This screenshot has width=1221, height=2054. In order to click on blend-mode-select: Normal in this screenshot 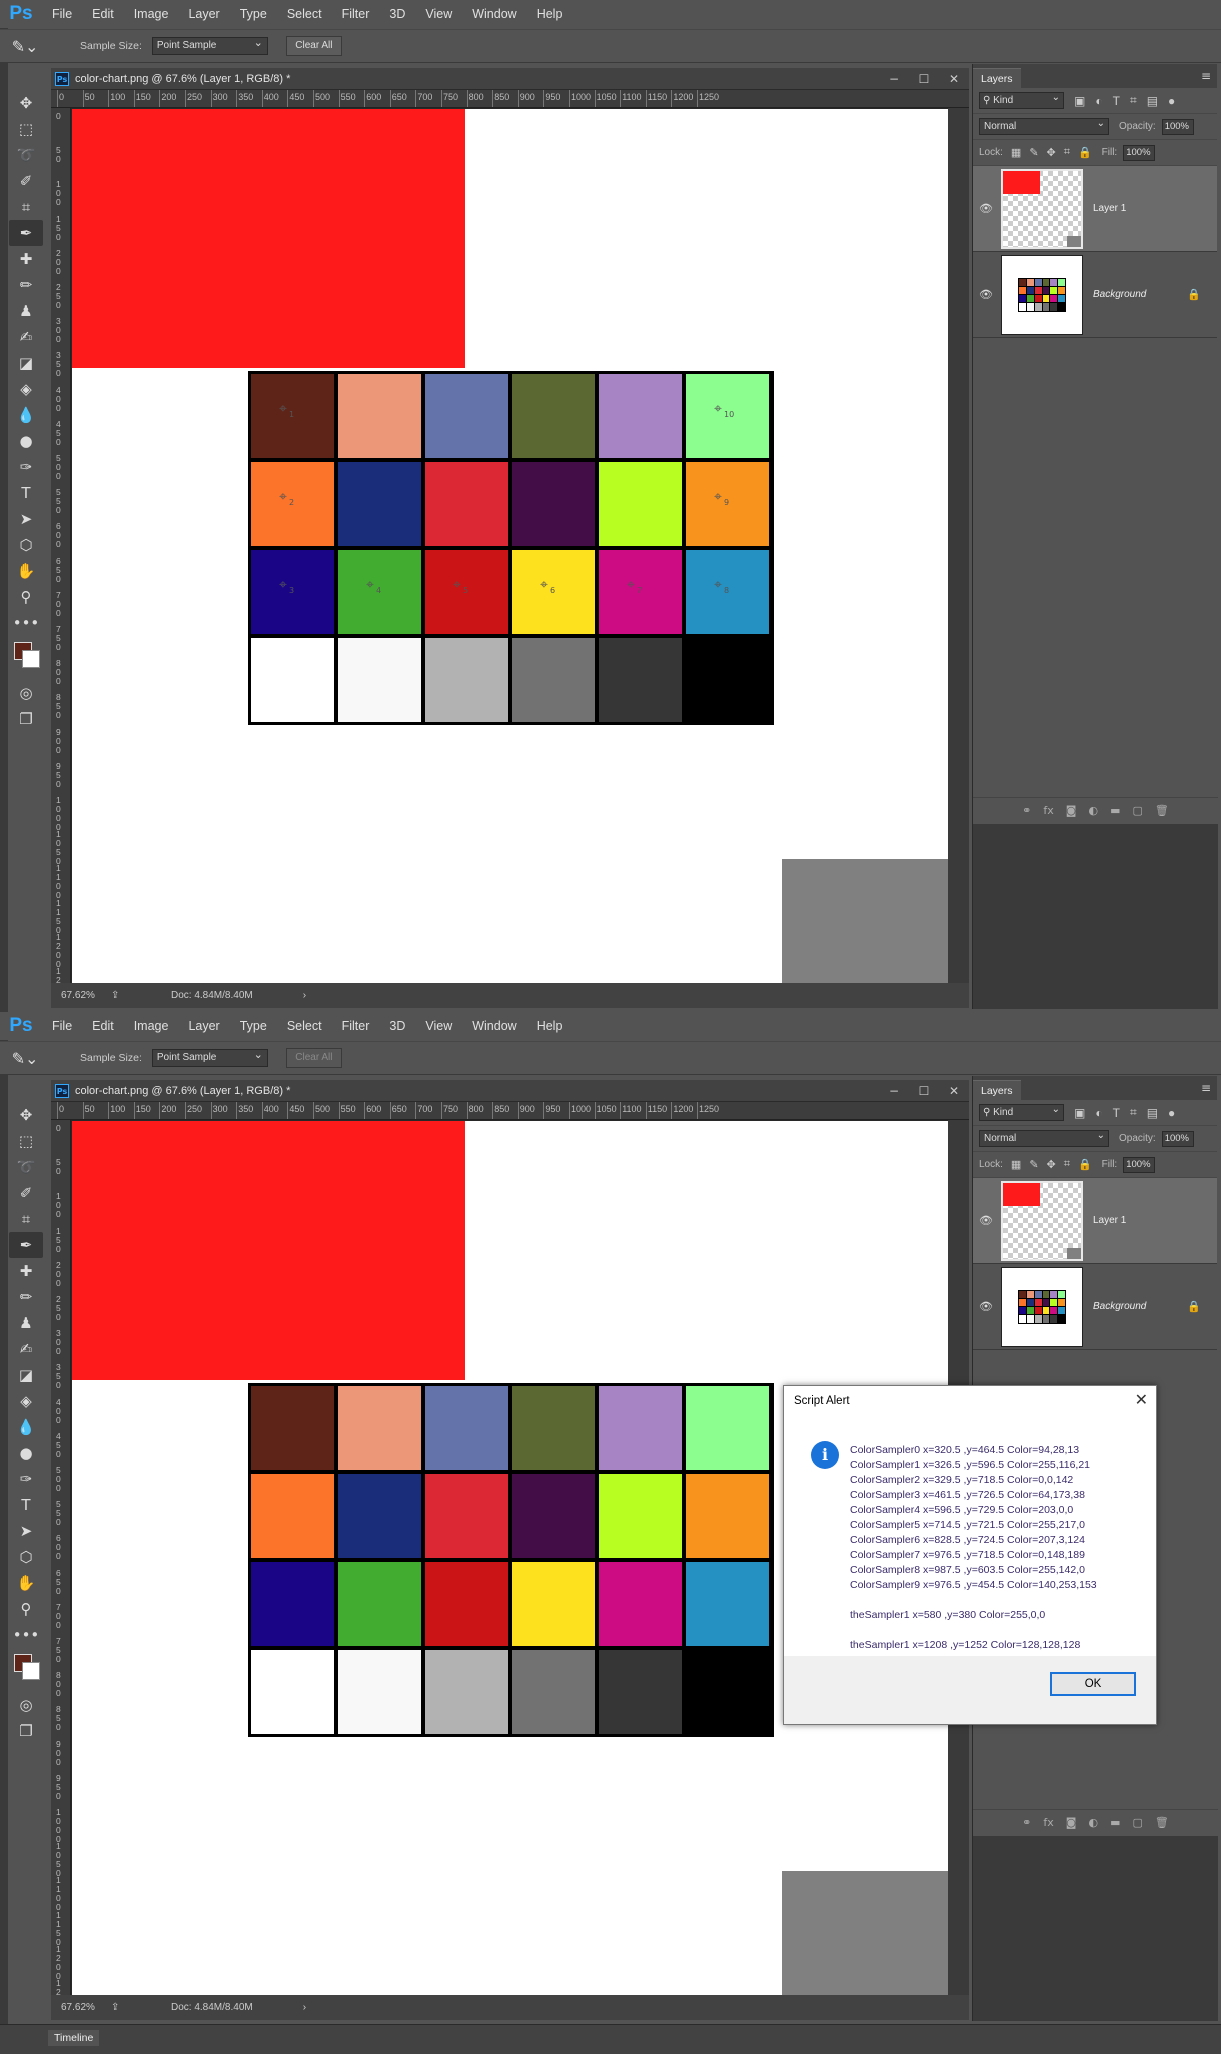, I will do `click(1044, 1137)`.